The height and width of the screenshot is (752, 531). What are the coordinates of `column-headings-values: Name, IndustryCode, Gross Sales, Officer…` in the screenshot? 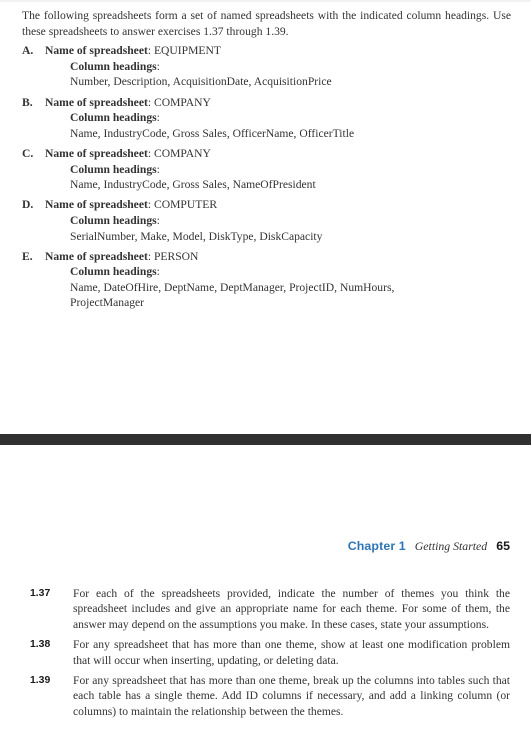 It's located at (212, 133).